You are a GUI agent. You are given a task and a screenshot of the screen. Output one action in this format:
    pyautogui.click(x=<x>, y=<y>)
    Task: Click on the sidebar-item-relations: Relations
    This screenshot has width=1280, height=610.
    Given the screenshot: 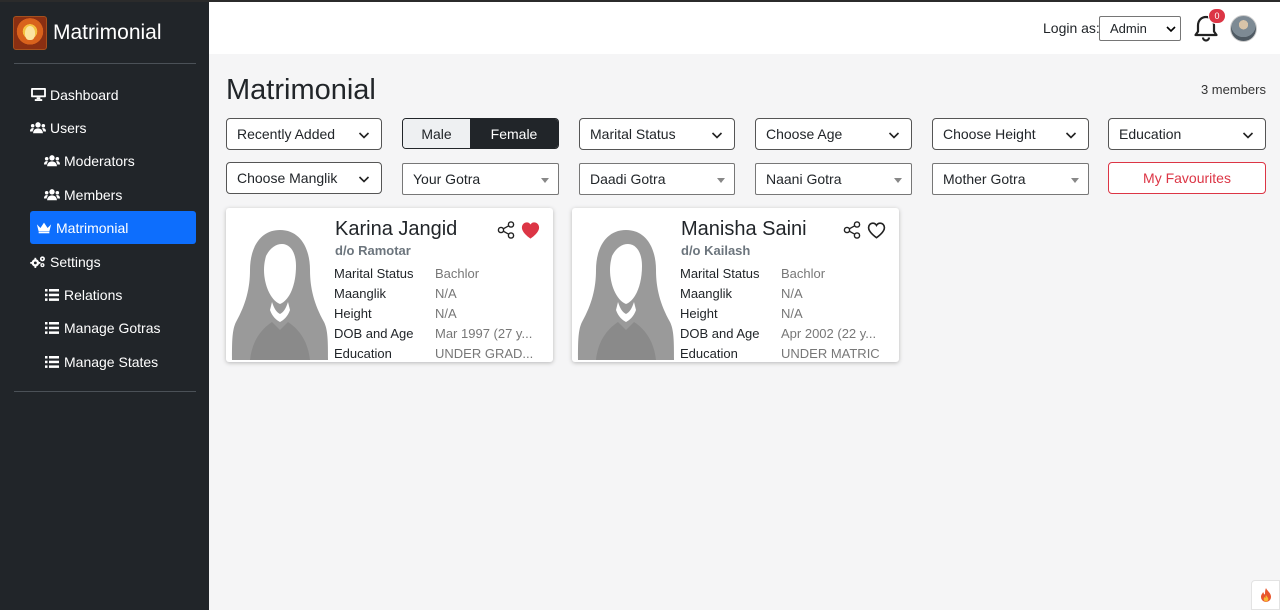 What is the action you would take?
    pyautogui.click(x=113, y=294)
    